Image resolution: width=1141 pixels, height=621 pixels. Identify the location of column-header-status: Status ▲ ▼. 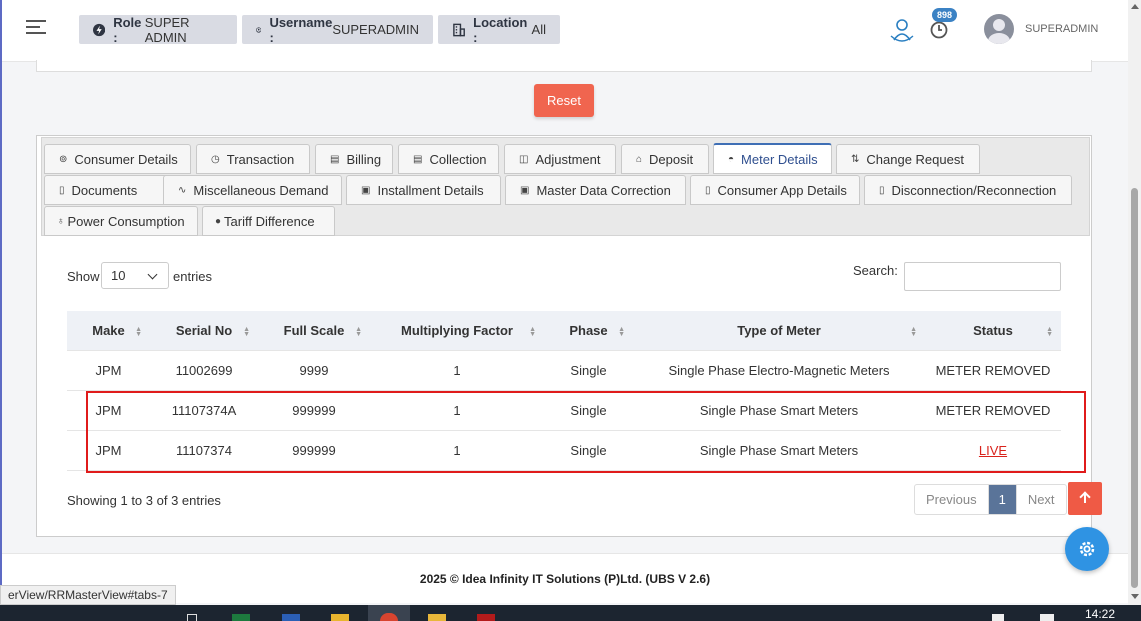
(993, 330).